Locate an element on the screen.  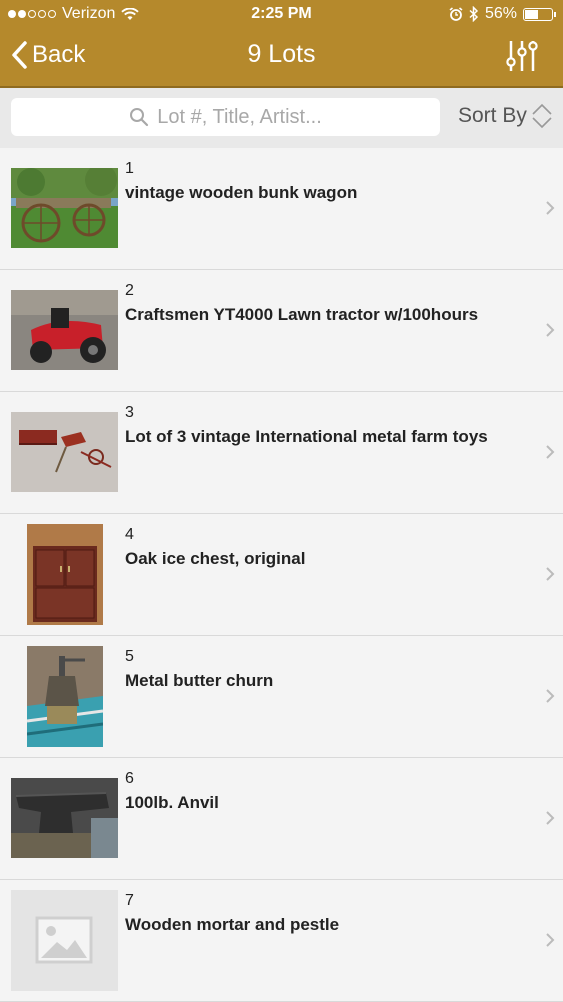
lot-row: 7 Wooden mortar and pestle is located at coordinates (281, 941).